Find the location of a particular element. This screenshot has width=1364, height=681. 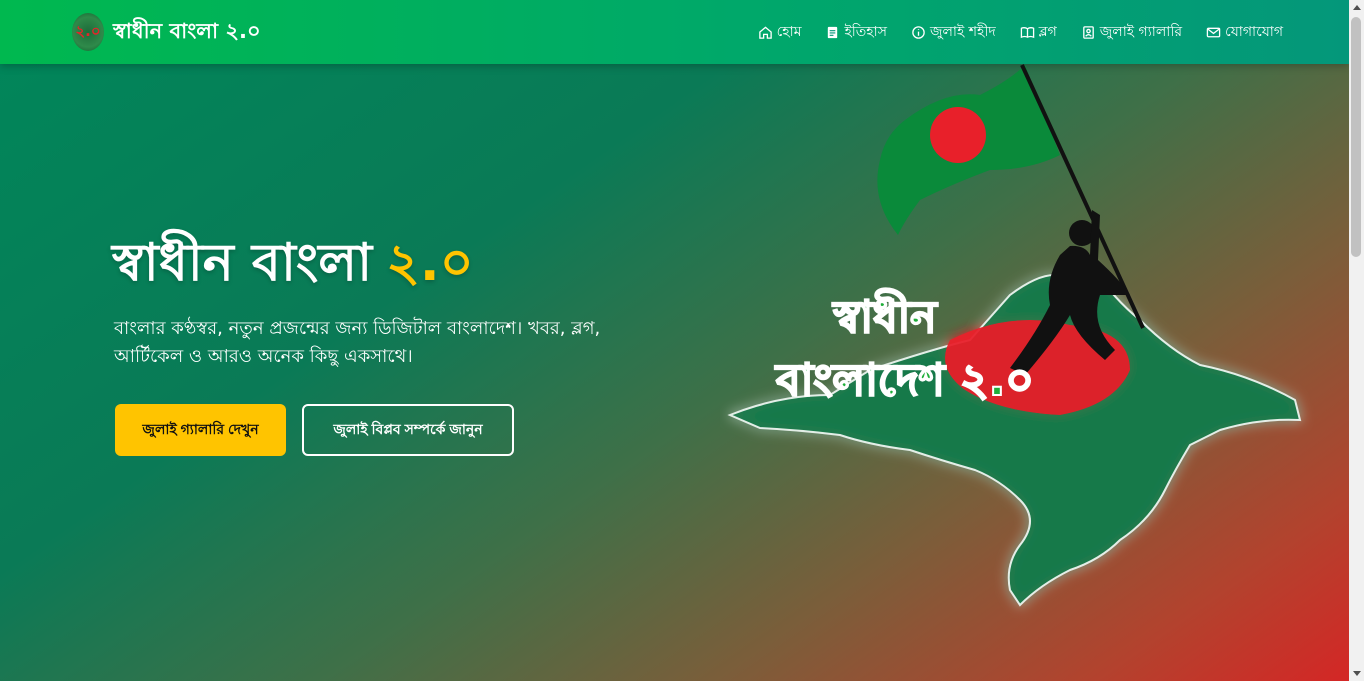

vertical-scrollbar is located at coordinates (1356, 340).